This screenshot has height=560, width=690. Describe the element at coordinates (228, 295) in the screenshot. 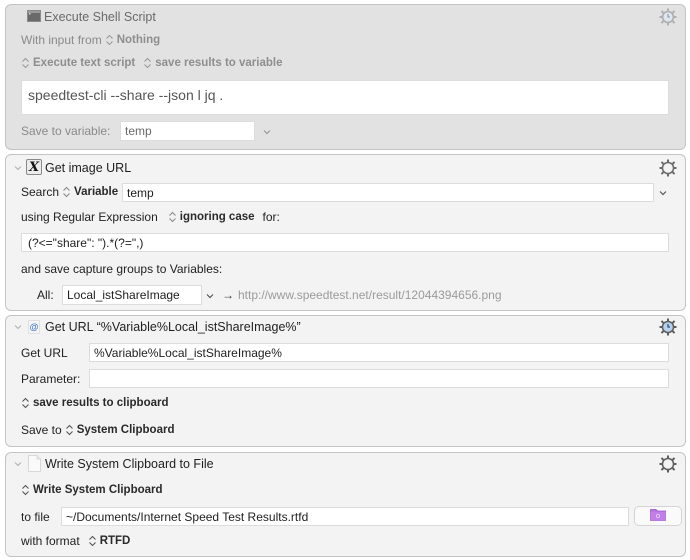

I see `arrow-right-icon: →` at that location.